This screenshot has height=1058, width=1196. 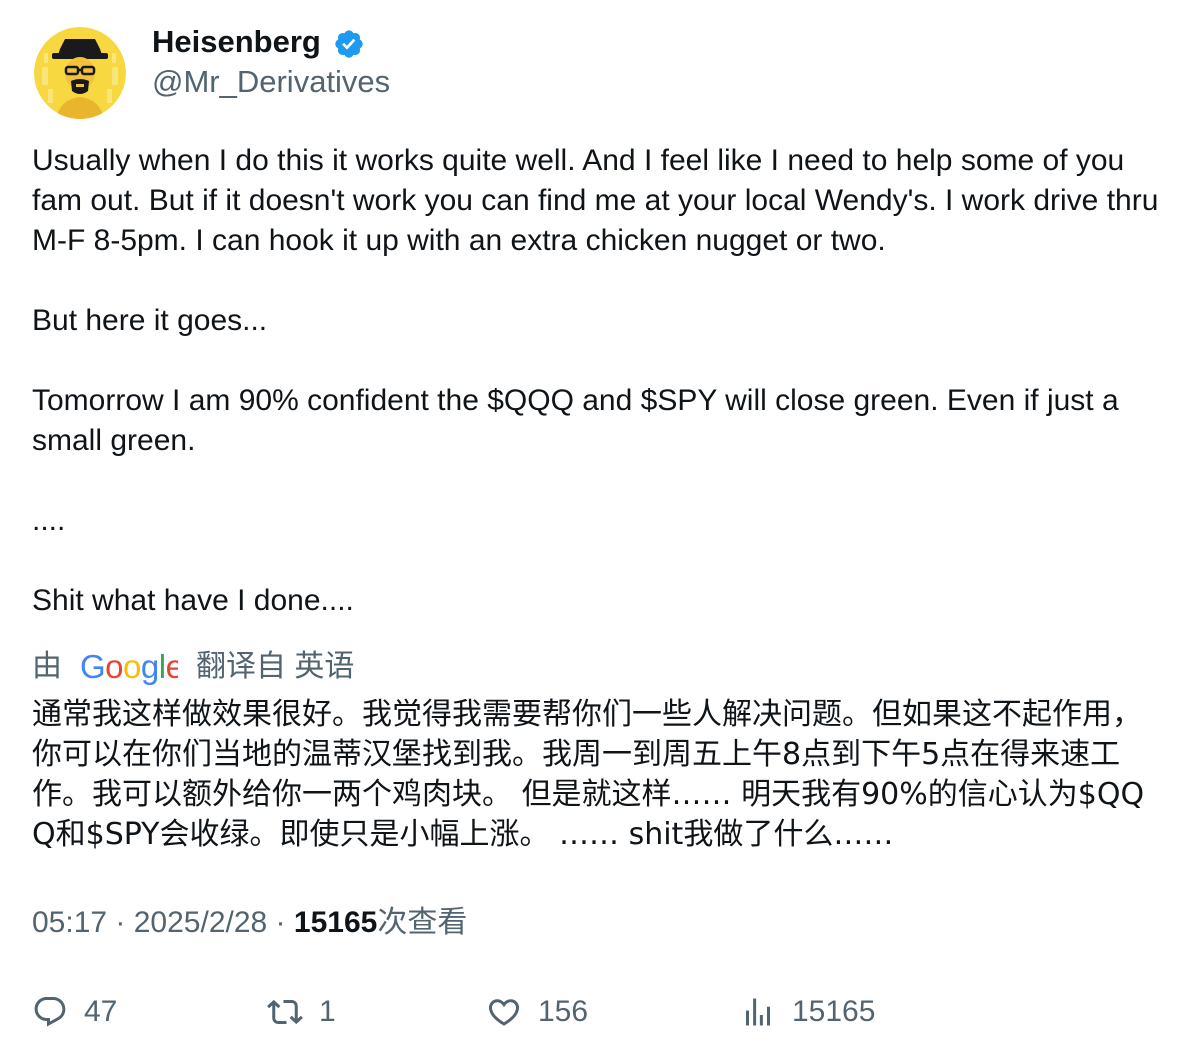 What do you see at coordinates (504, 1012) in the screenshot?
I see `heart-icon` at bounding box center [504, 1012].